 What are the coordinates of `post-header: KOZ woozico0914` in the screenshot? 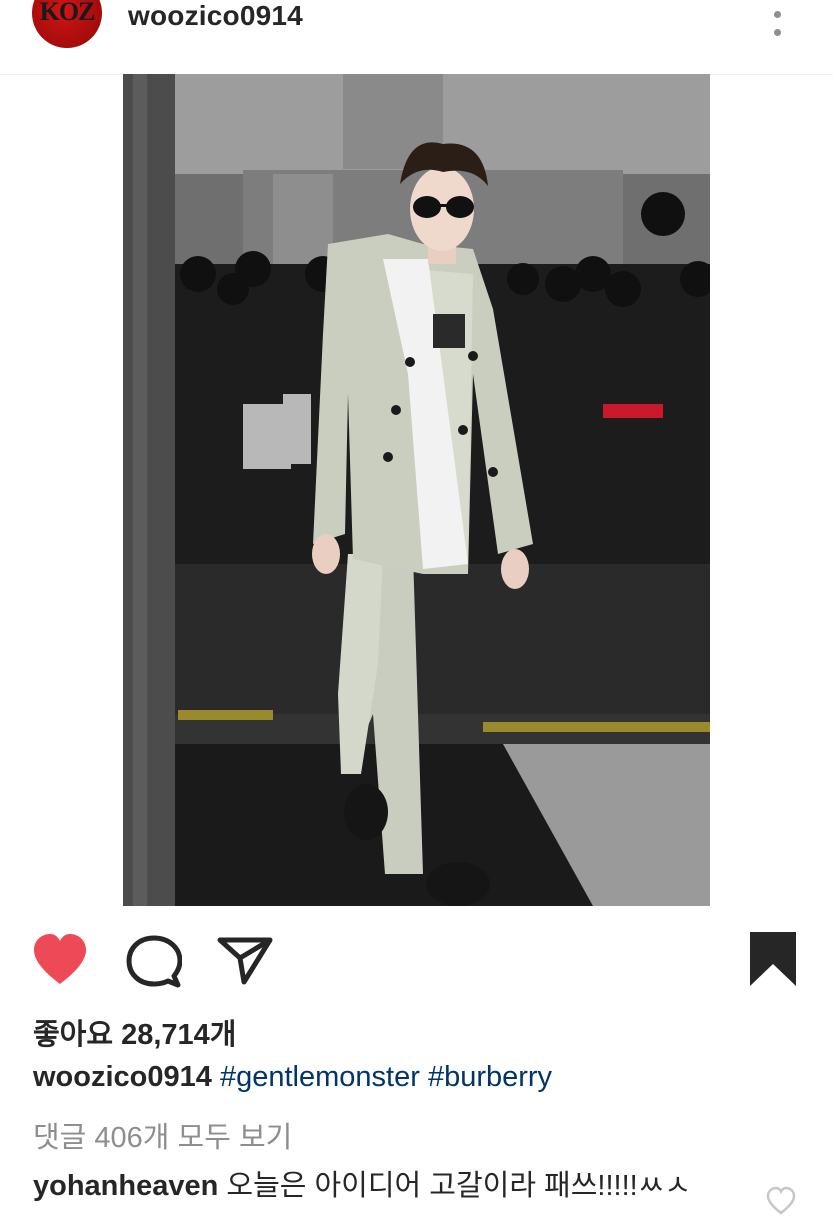 It's located at (416, 37).